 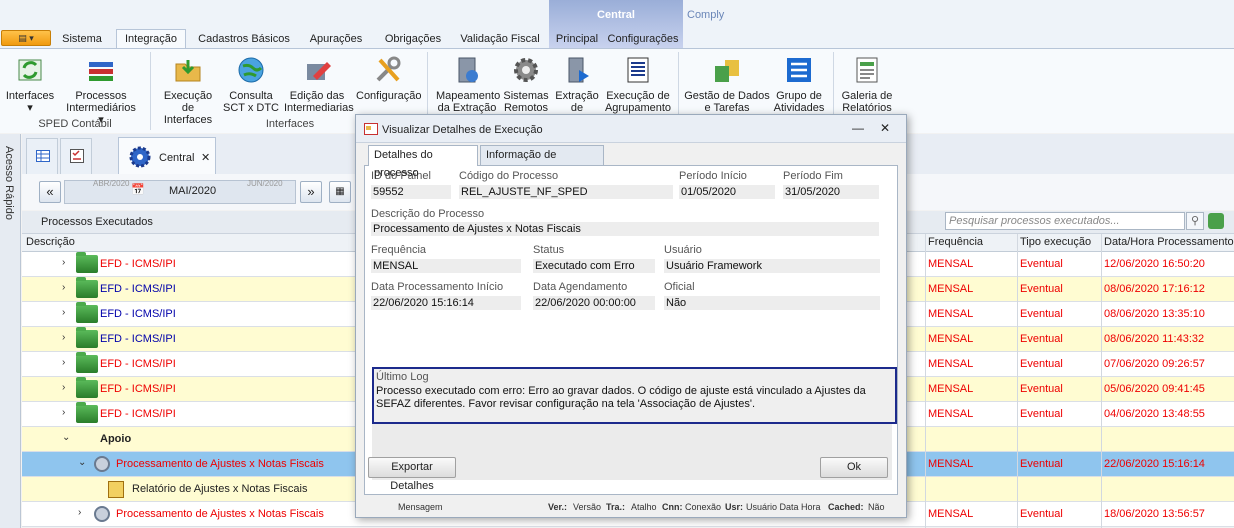 I want to click on data-proc-inicio-label: Data Processamento Início, so click(x=437, y=287).